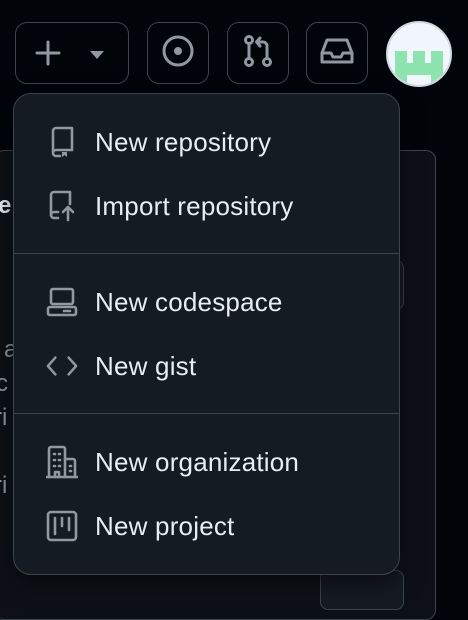  I want to click on menu-item-label: New gist, so click(146, 365).